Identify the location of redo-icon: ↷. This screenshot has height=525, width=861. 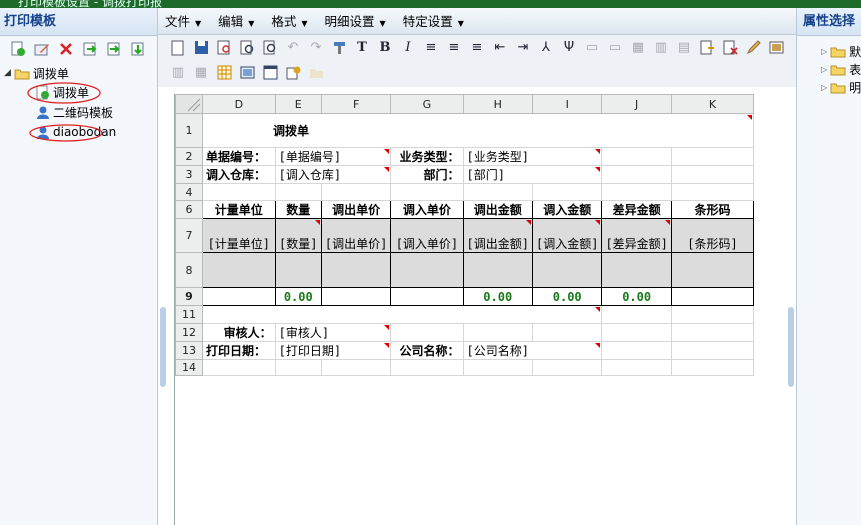
(316, 48).